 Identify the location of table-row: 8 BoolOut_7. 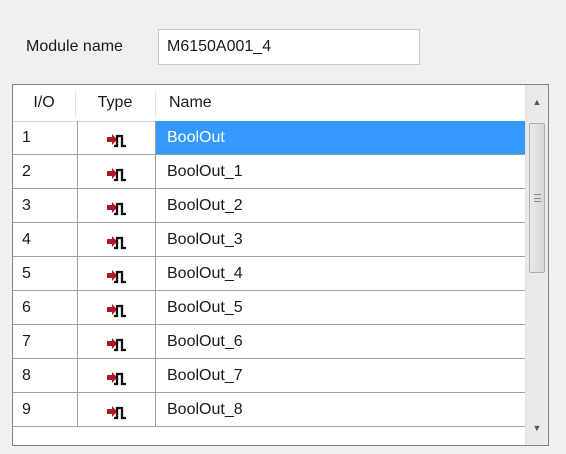
(269, 376).